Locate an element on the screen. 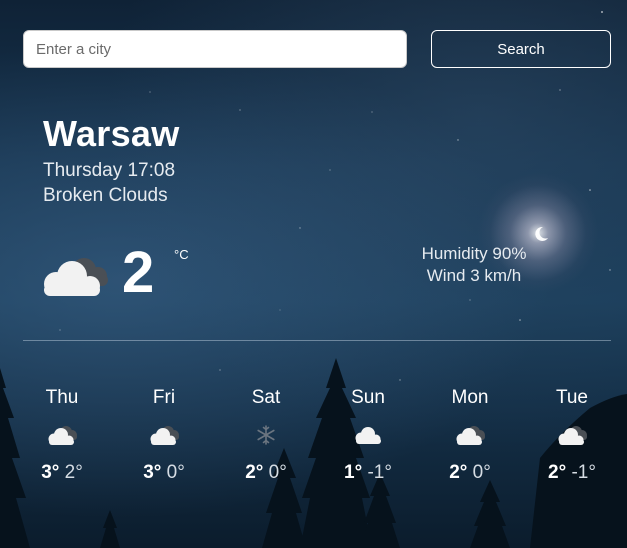 The height and width of the screenshot is (548, 627). forecast-day-name: Sun is located at coordinates (368, 397).